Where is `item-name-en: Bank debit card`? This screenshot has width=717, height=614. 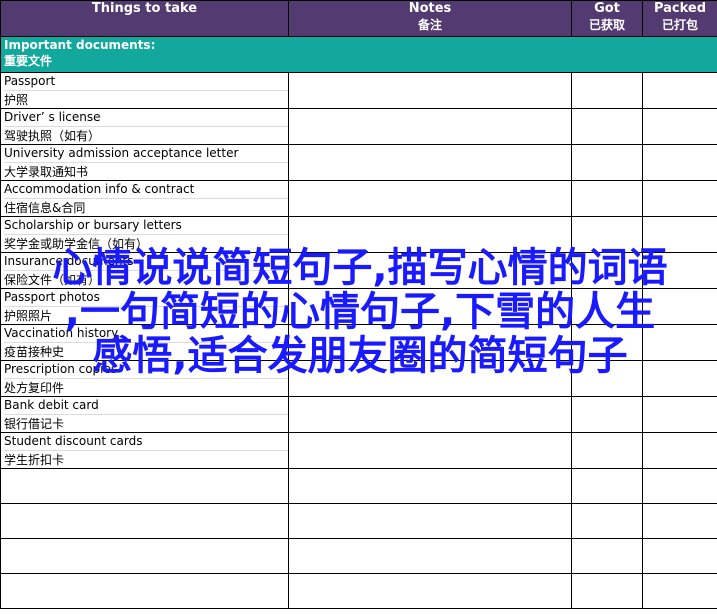 item-name-en: Bank debit card is located at coordinates (146, 406).